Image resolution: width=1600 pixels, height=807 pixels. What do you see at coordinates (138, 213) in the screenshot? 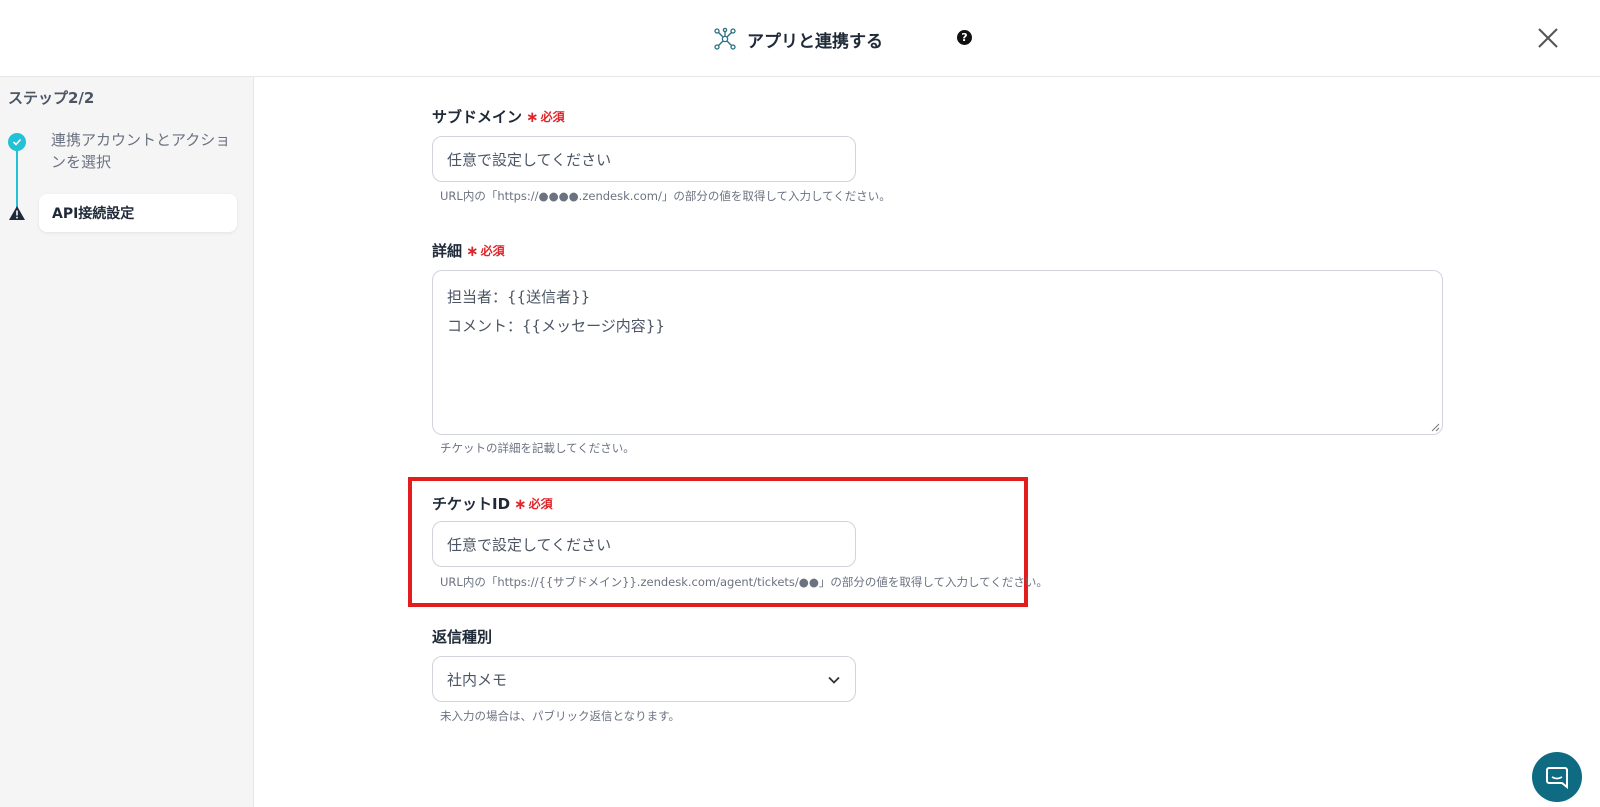
I see `step-item-api-settings: API接続設定` at bounding box center [138, 213].